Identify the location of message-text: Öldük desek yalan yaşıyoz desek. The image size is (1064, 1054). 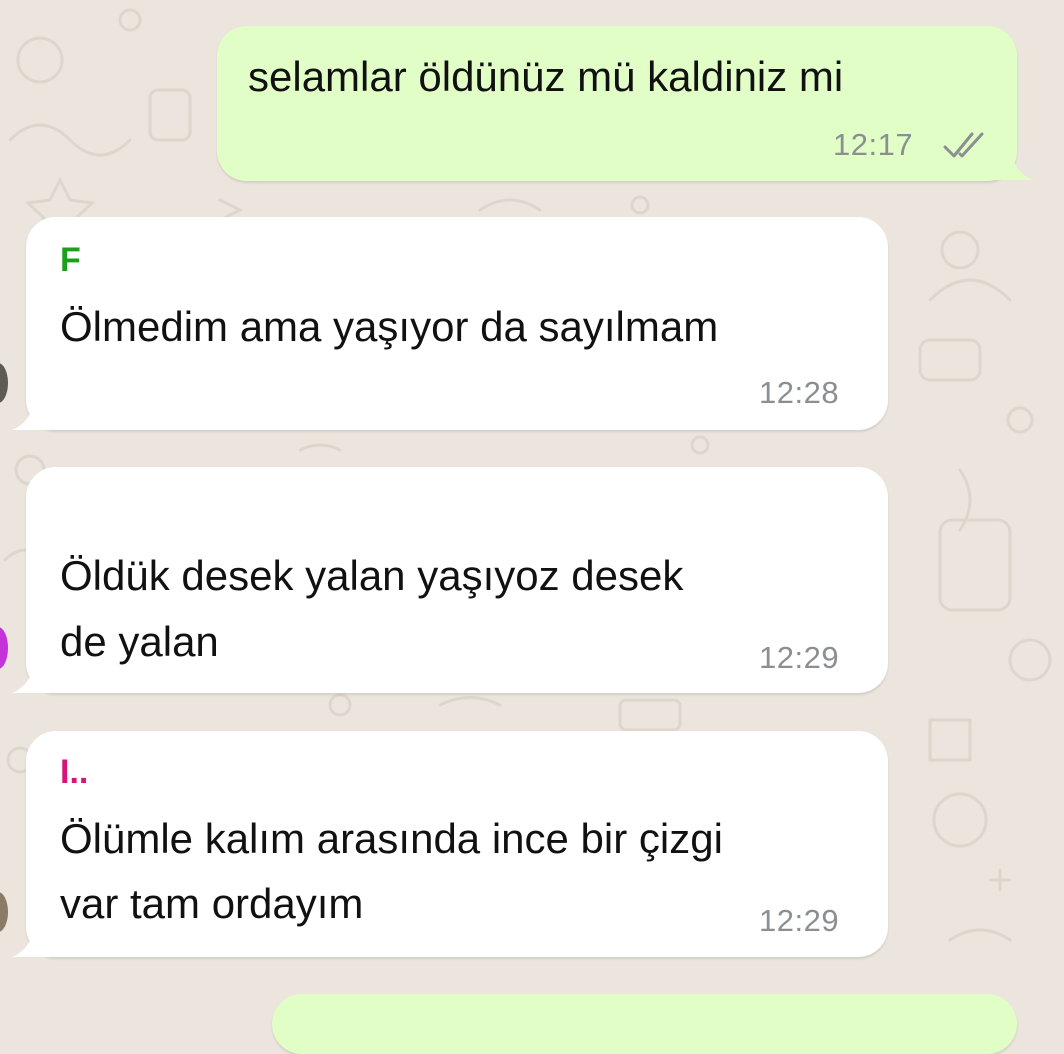
(372, 575).